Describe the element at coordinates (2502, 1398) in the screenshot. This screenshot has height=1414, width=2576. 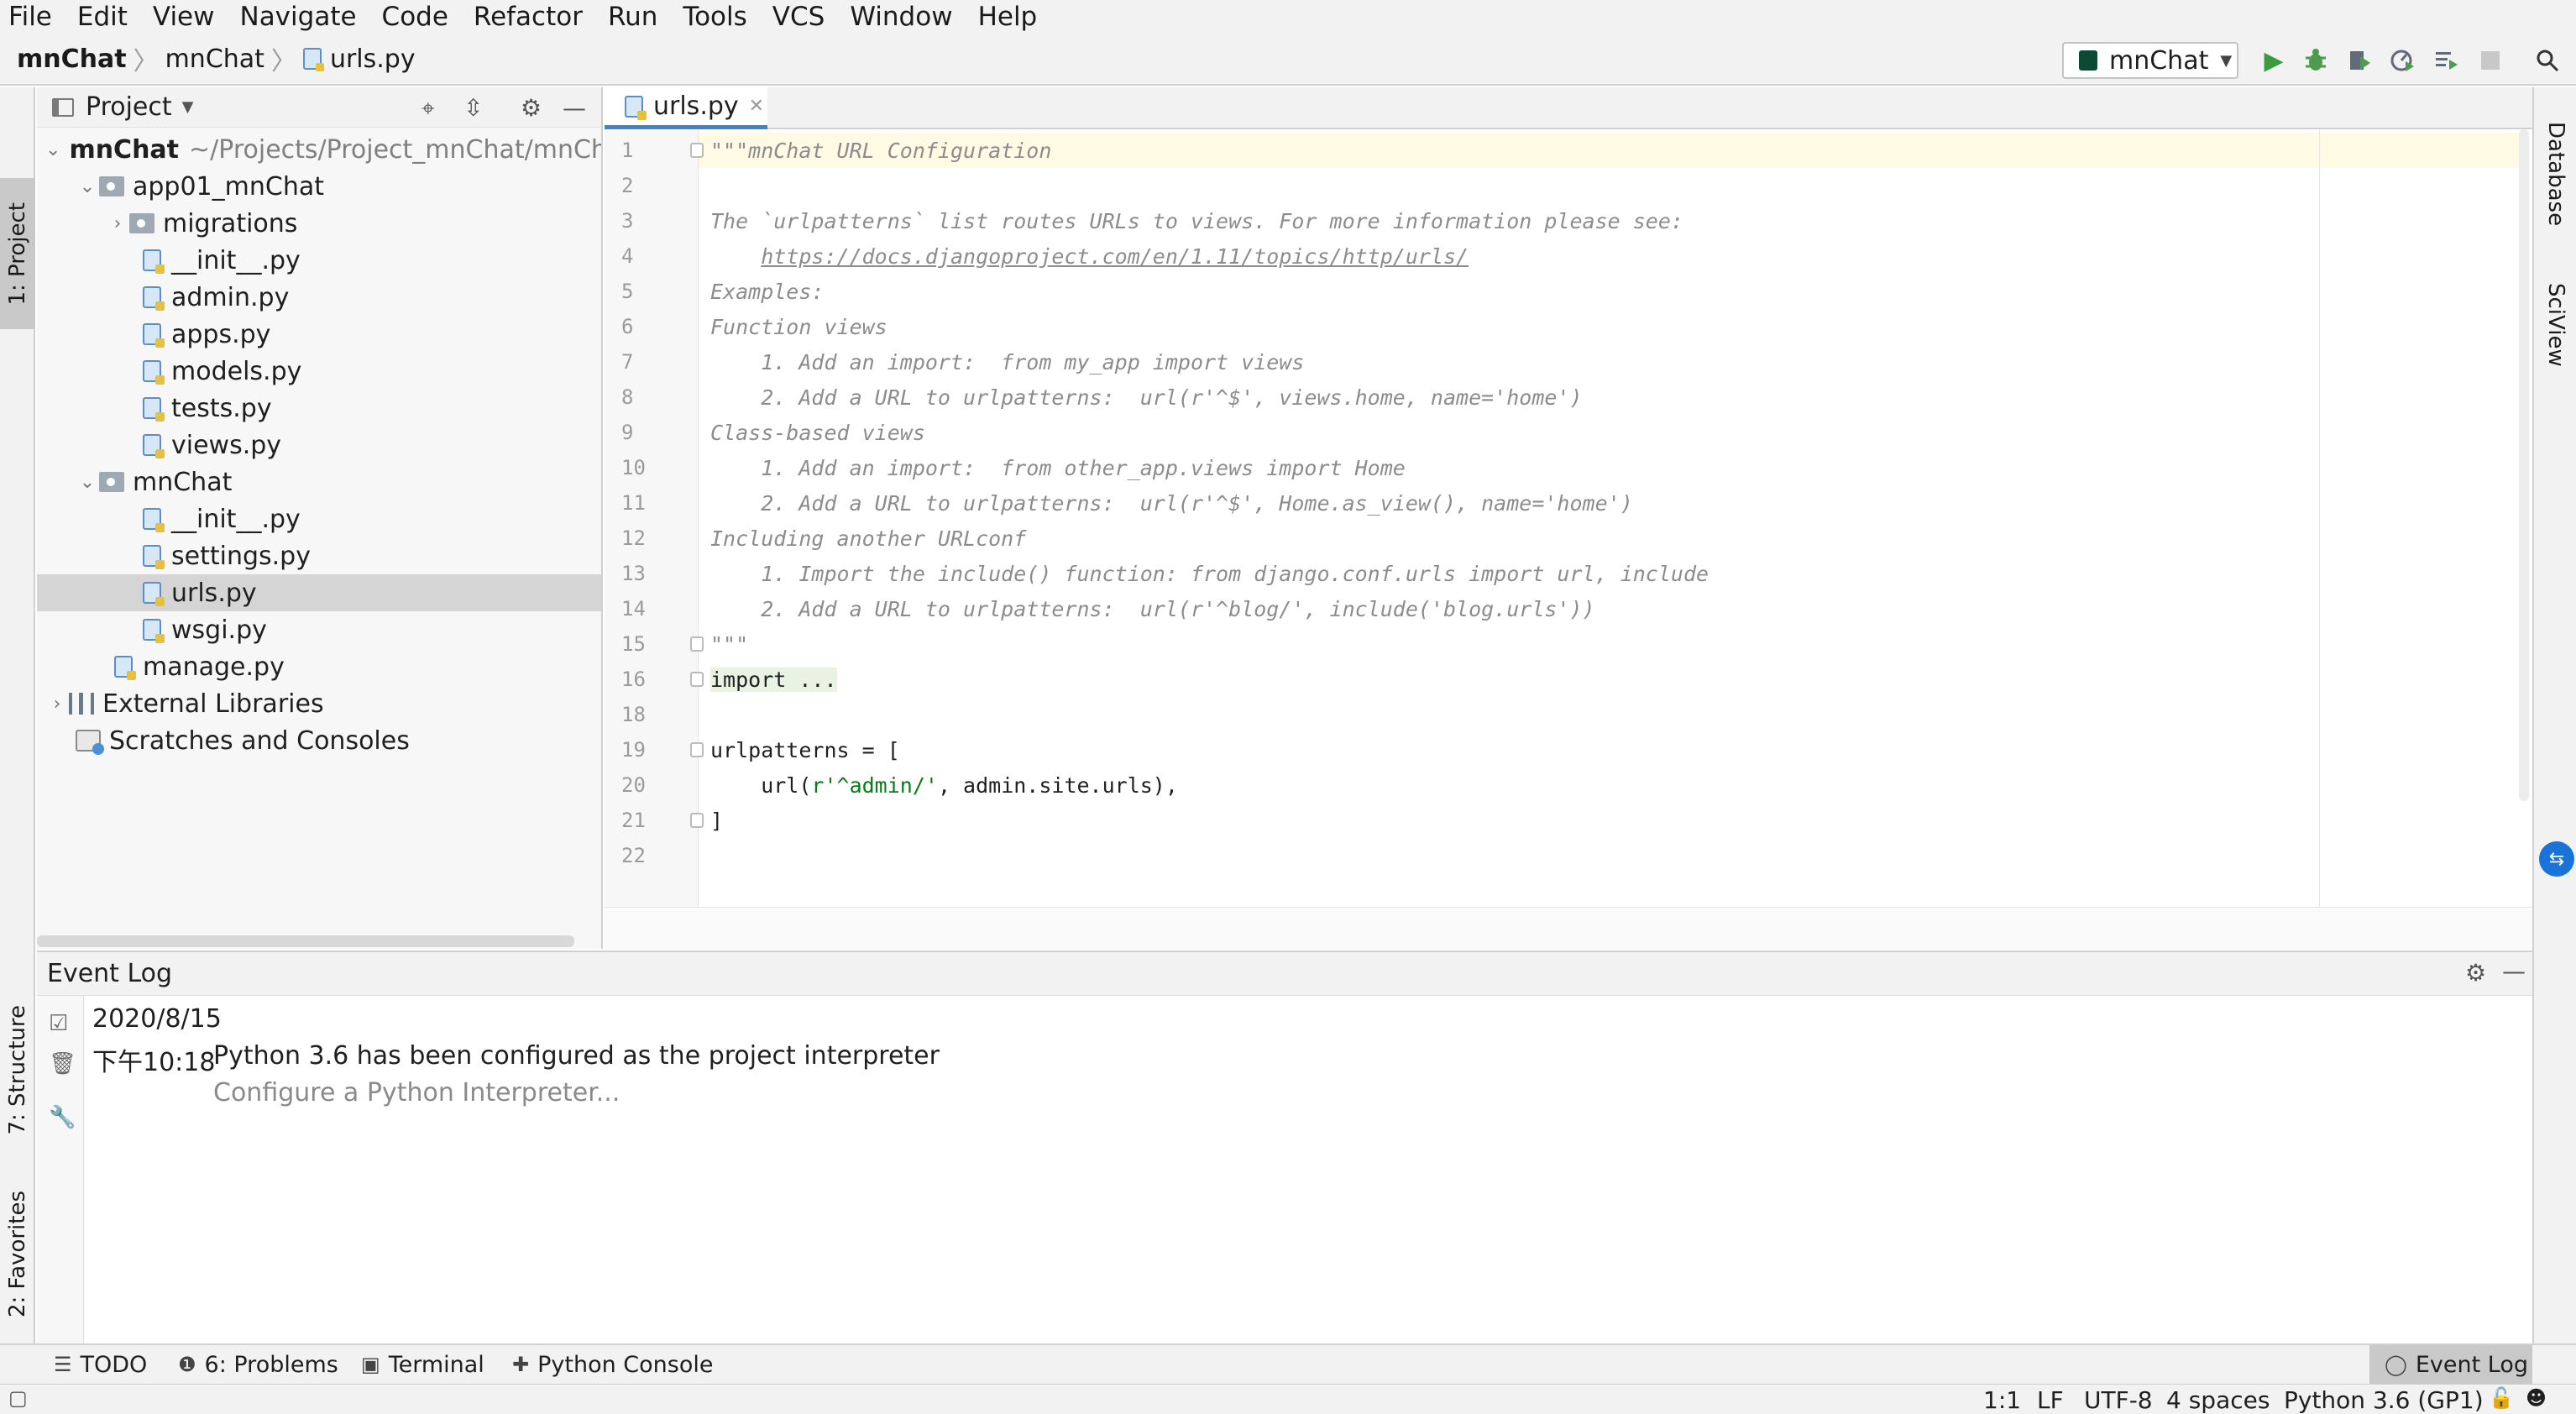
I see `lock-icon: 🔓` at that location.